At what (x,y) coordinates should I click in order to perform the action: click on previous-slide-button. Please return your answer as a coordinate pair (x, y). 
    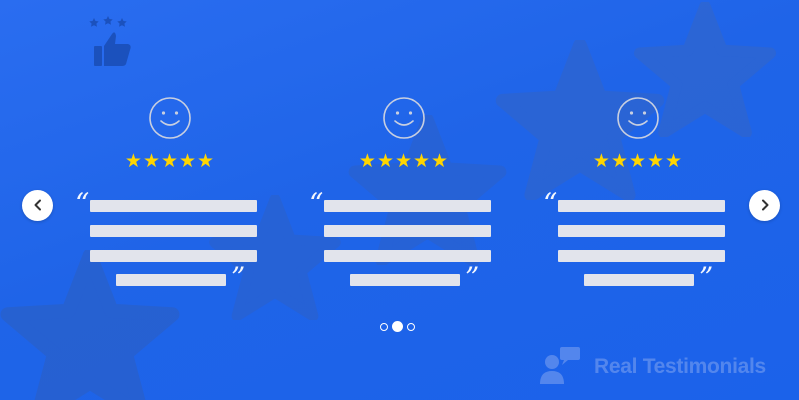
    Looking at the image, I should click on (37, 205).